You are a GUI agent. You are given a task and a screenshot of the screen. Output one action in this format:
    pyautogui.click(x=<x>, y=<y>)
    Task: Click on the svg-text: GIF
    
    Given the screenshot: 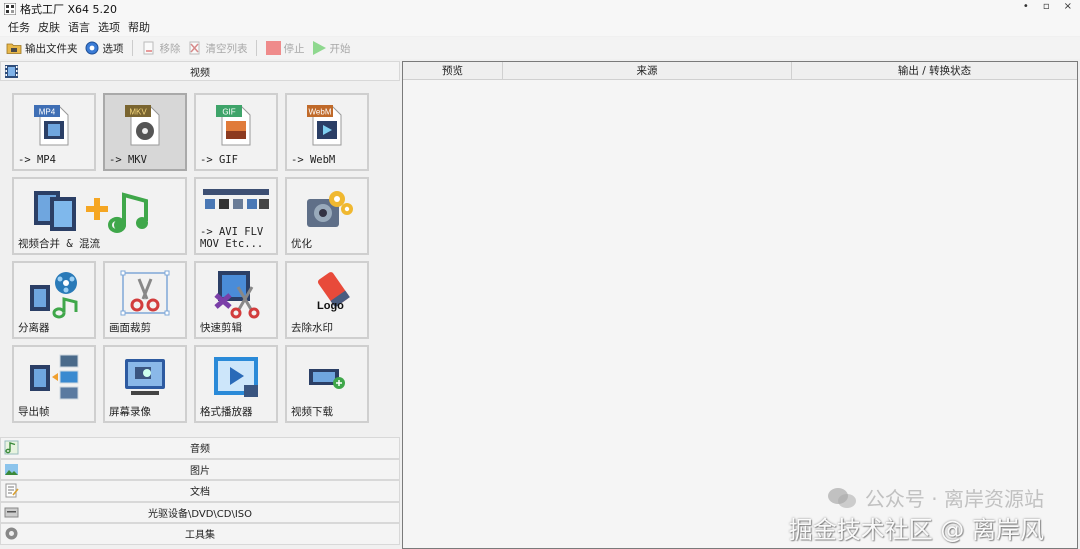 What is the action you would take?
    pyautogui.click(x=228, y=112)
    